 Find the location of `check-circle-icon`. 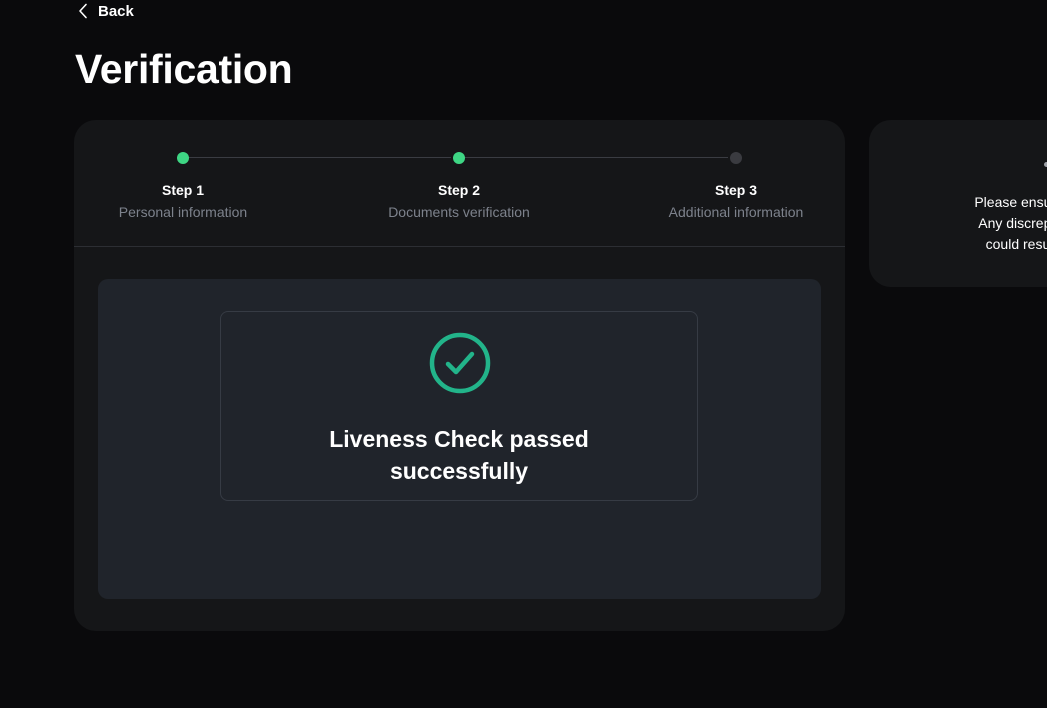

check-circle-icon is located at coordinates (460, 363).